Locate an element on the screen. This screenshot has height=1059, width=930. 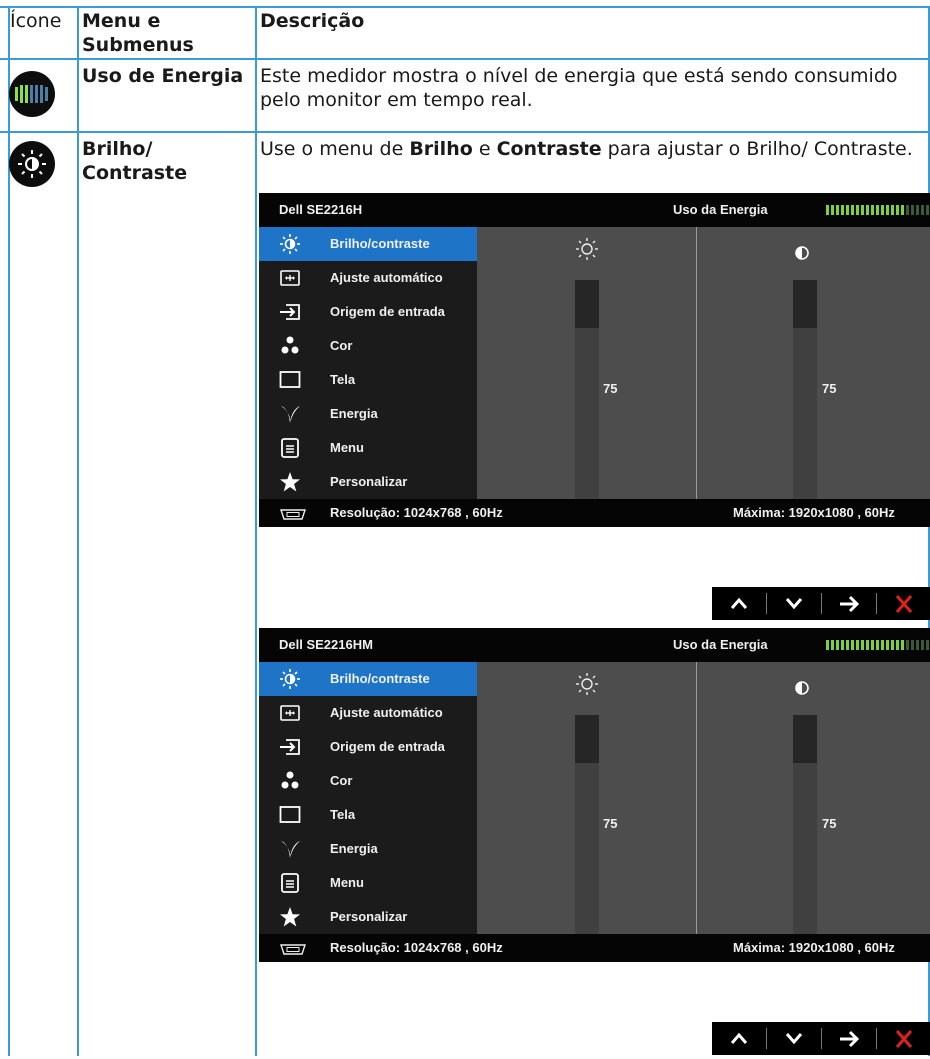
osd-resolution: Resolução: 1024x768 , 60Hz is located at coordinates (416, 947).